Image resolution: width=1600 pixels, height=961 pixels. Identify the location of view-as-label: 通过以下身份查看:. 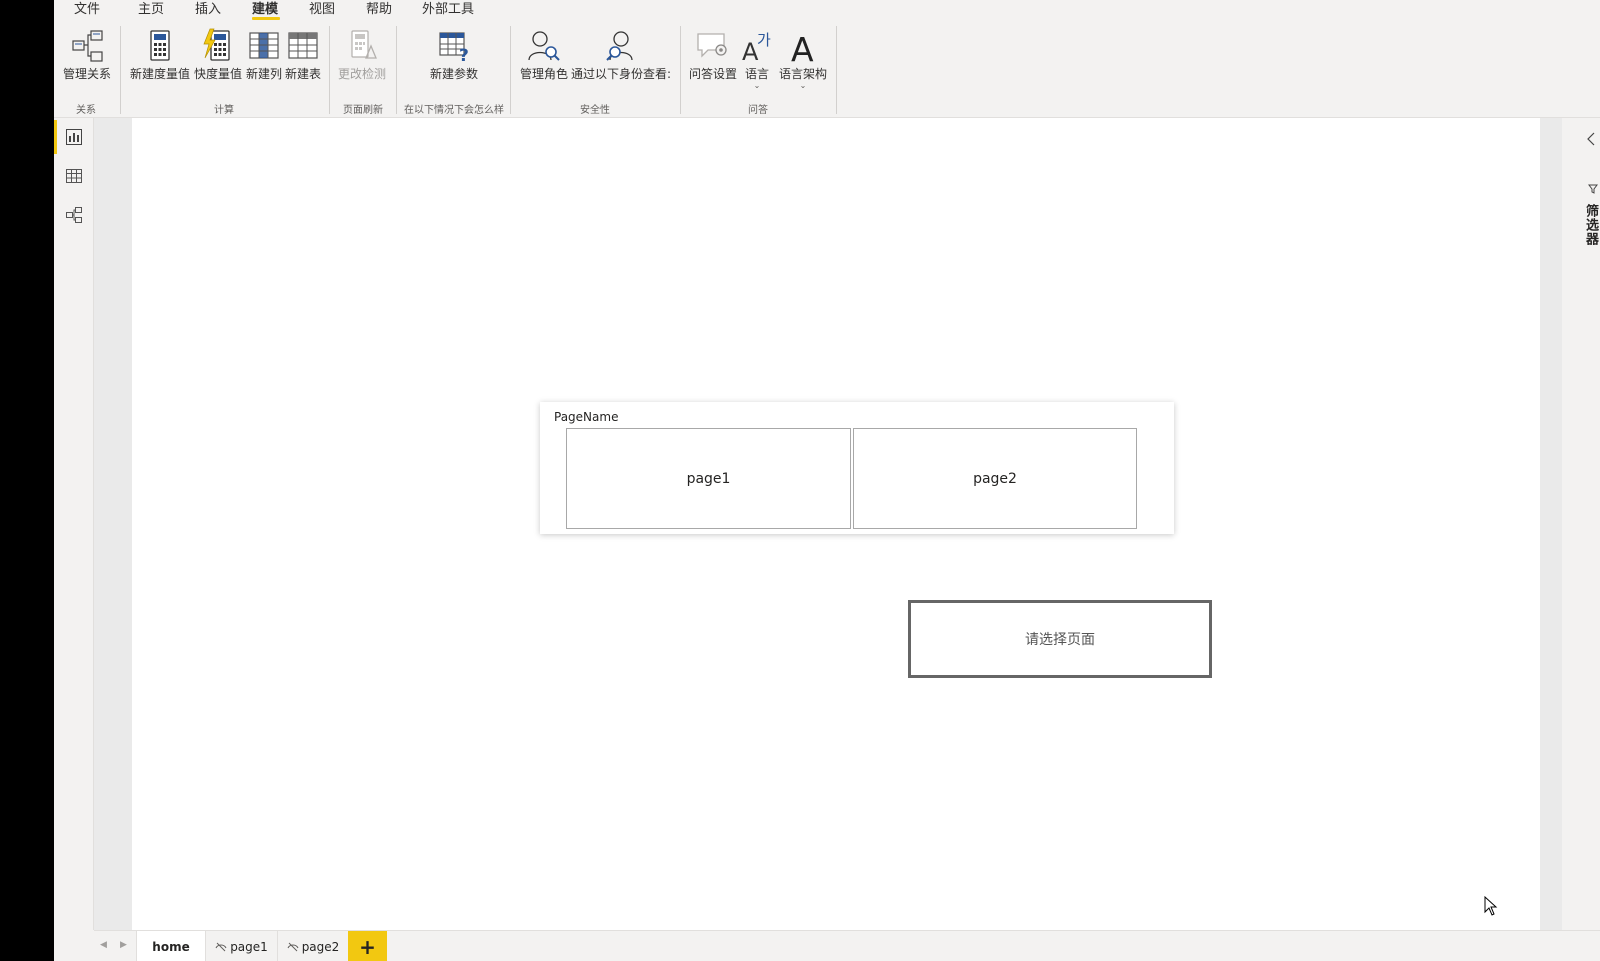
(621, 74).